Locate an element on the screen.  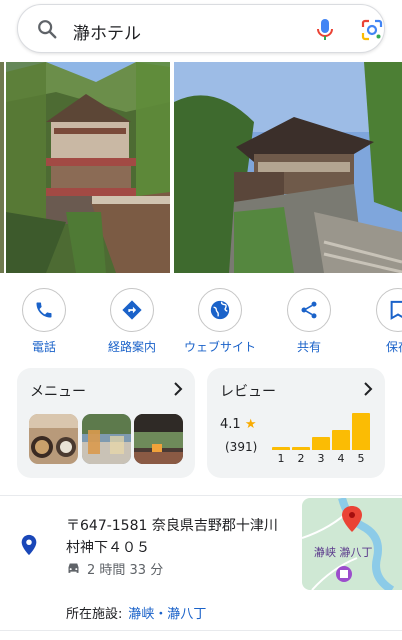
star-icon: ★ is located at coordinates (250, 424).